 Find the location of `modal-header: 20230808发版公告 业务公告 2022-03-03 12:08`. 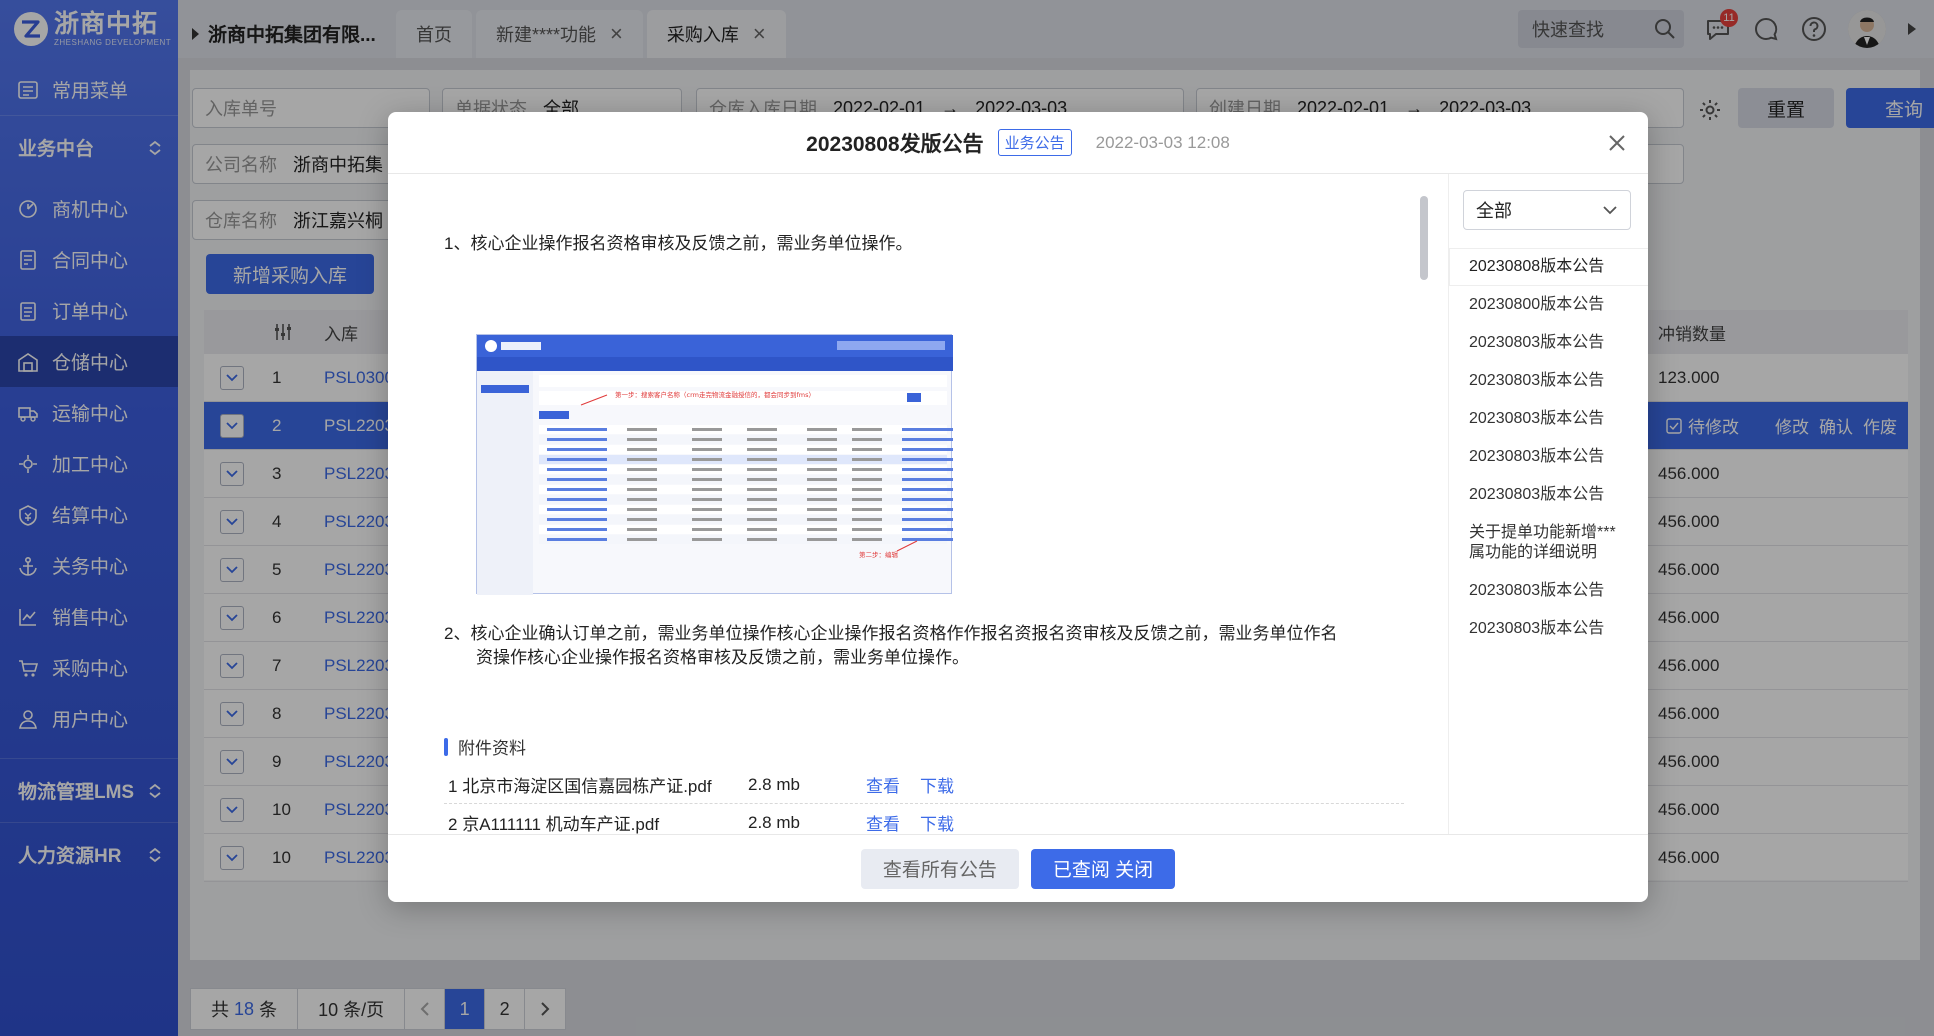

modal-header: 20230808发版公告 业务公告 2022-03-03 12:08 is located at coordinates (1018, 143).